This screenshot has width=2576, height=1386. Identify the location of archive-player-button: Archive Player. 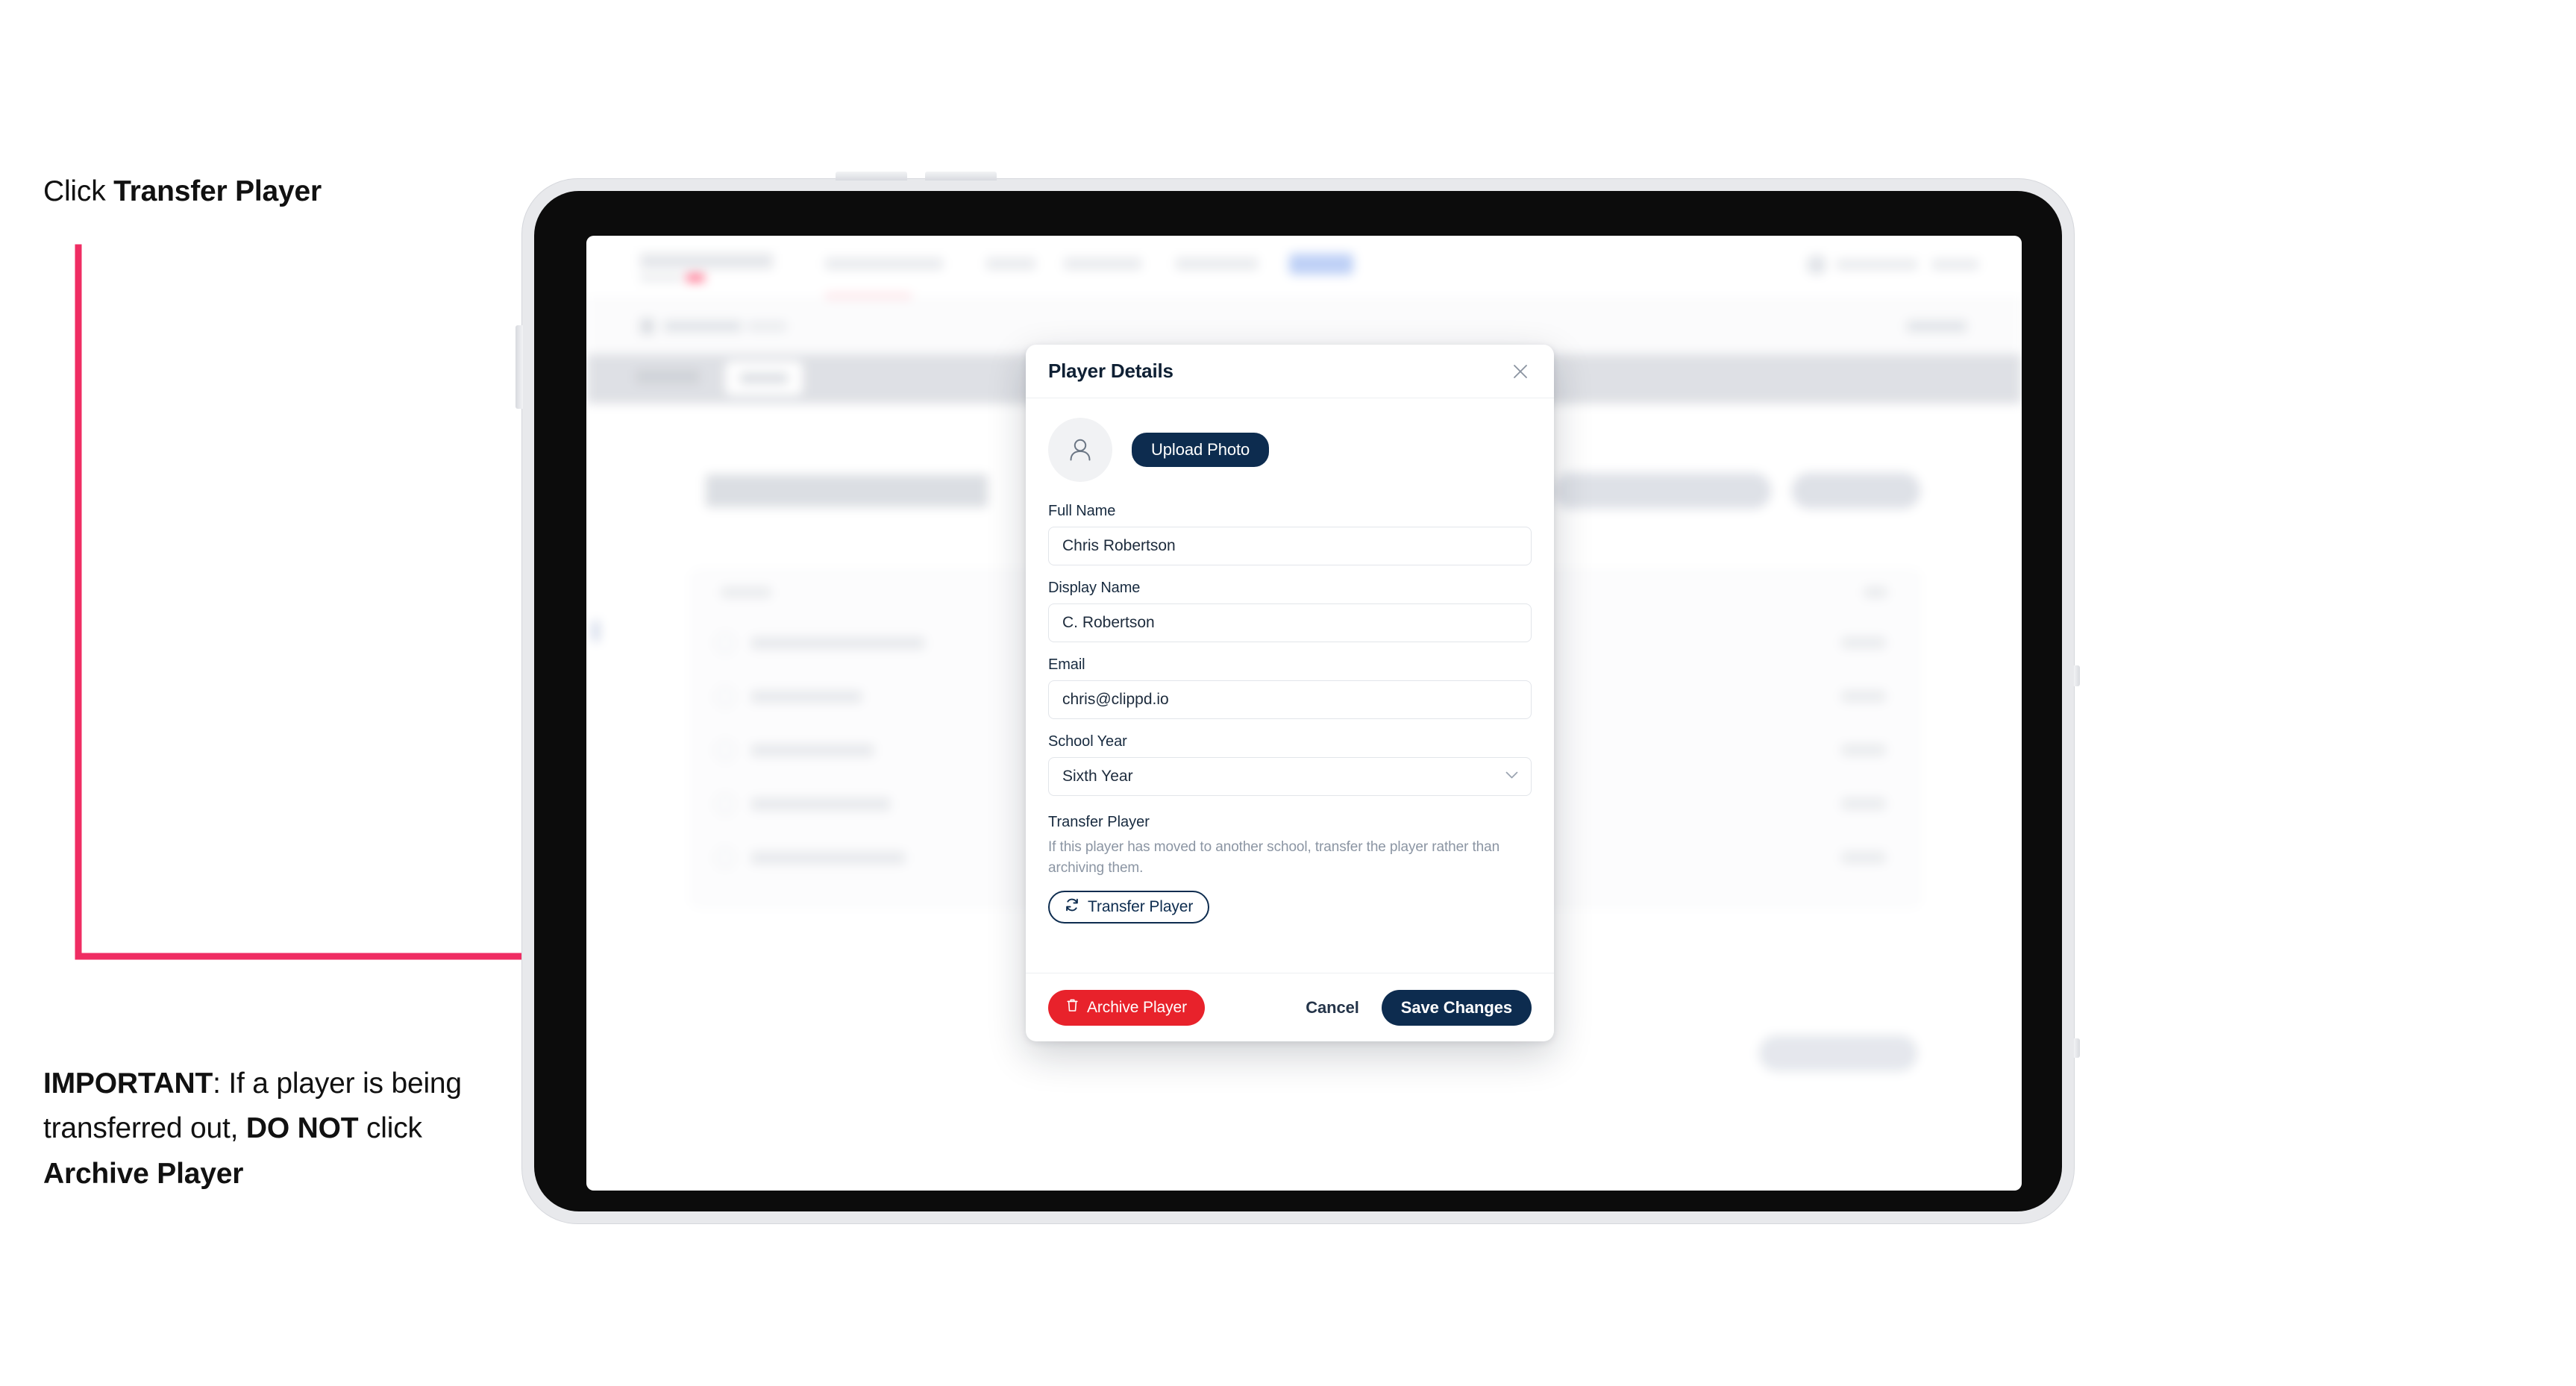
(1126, 1007).